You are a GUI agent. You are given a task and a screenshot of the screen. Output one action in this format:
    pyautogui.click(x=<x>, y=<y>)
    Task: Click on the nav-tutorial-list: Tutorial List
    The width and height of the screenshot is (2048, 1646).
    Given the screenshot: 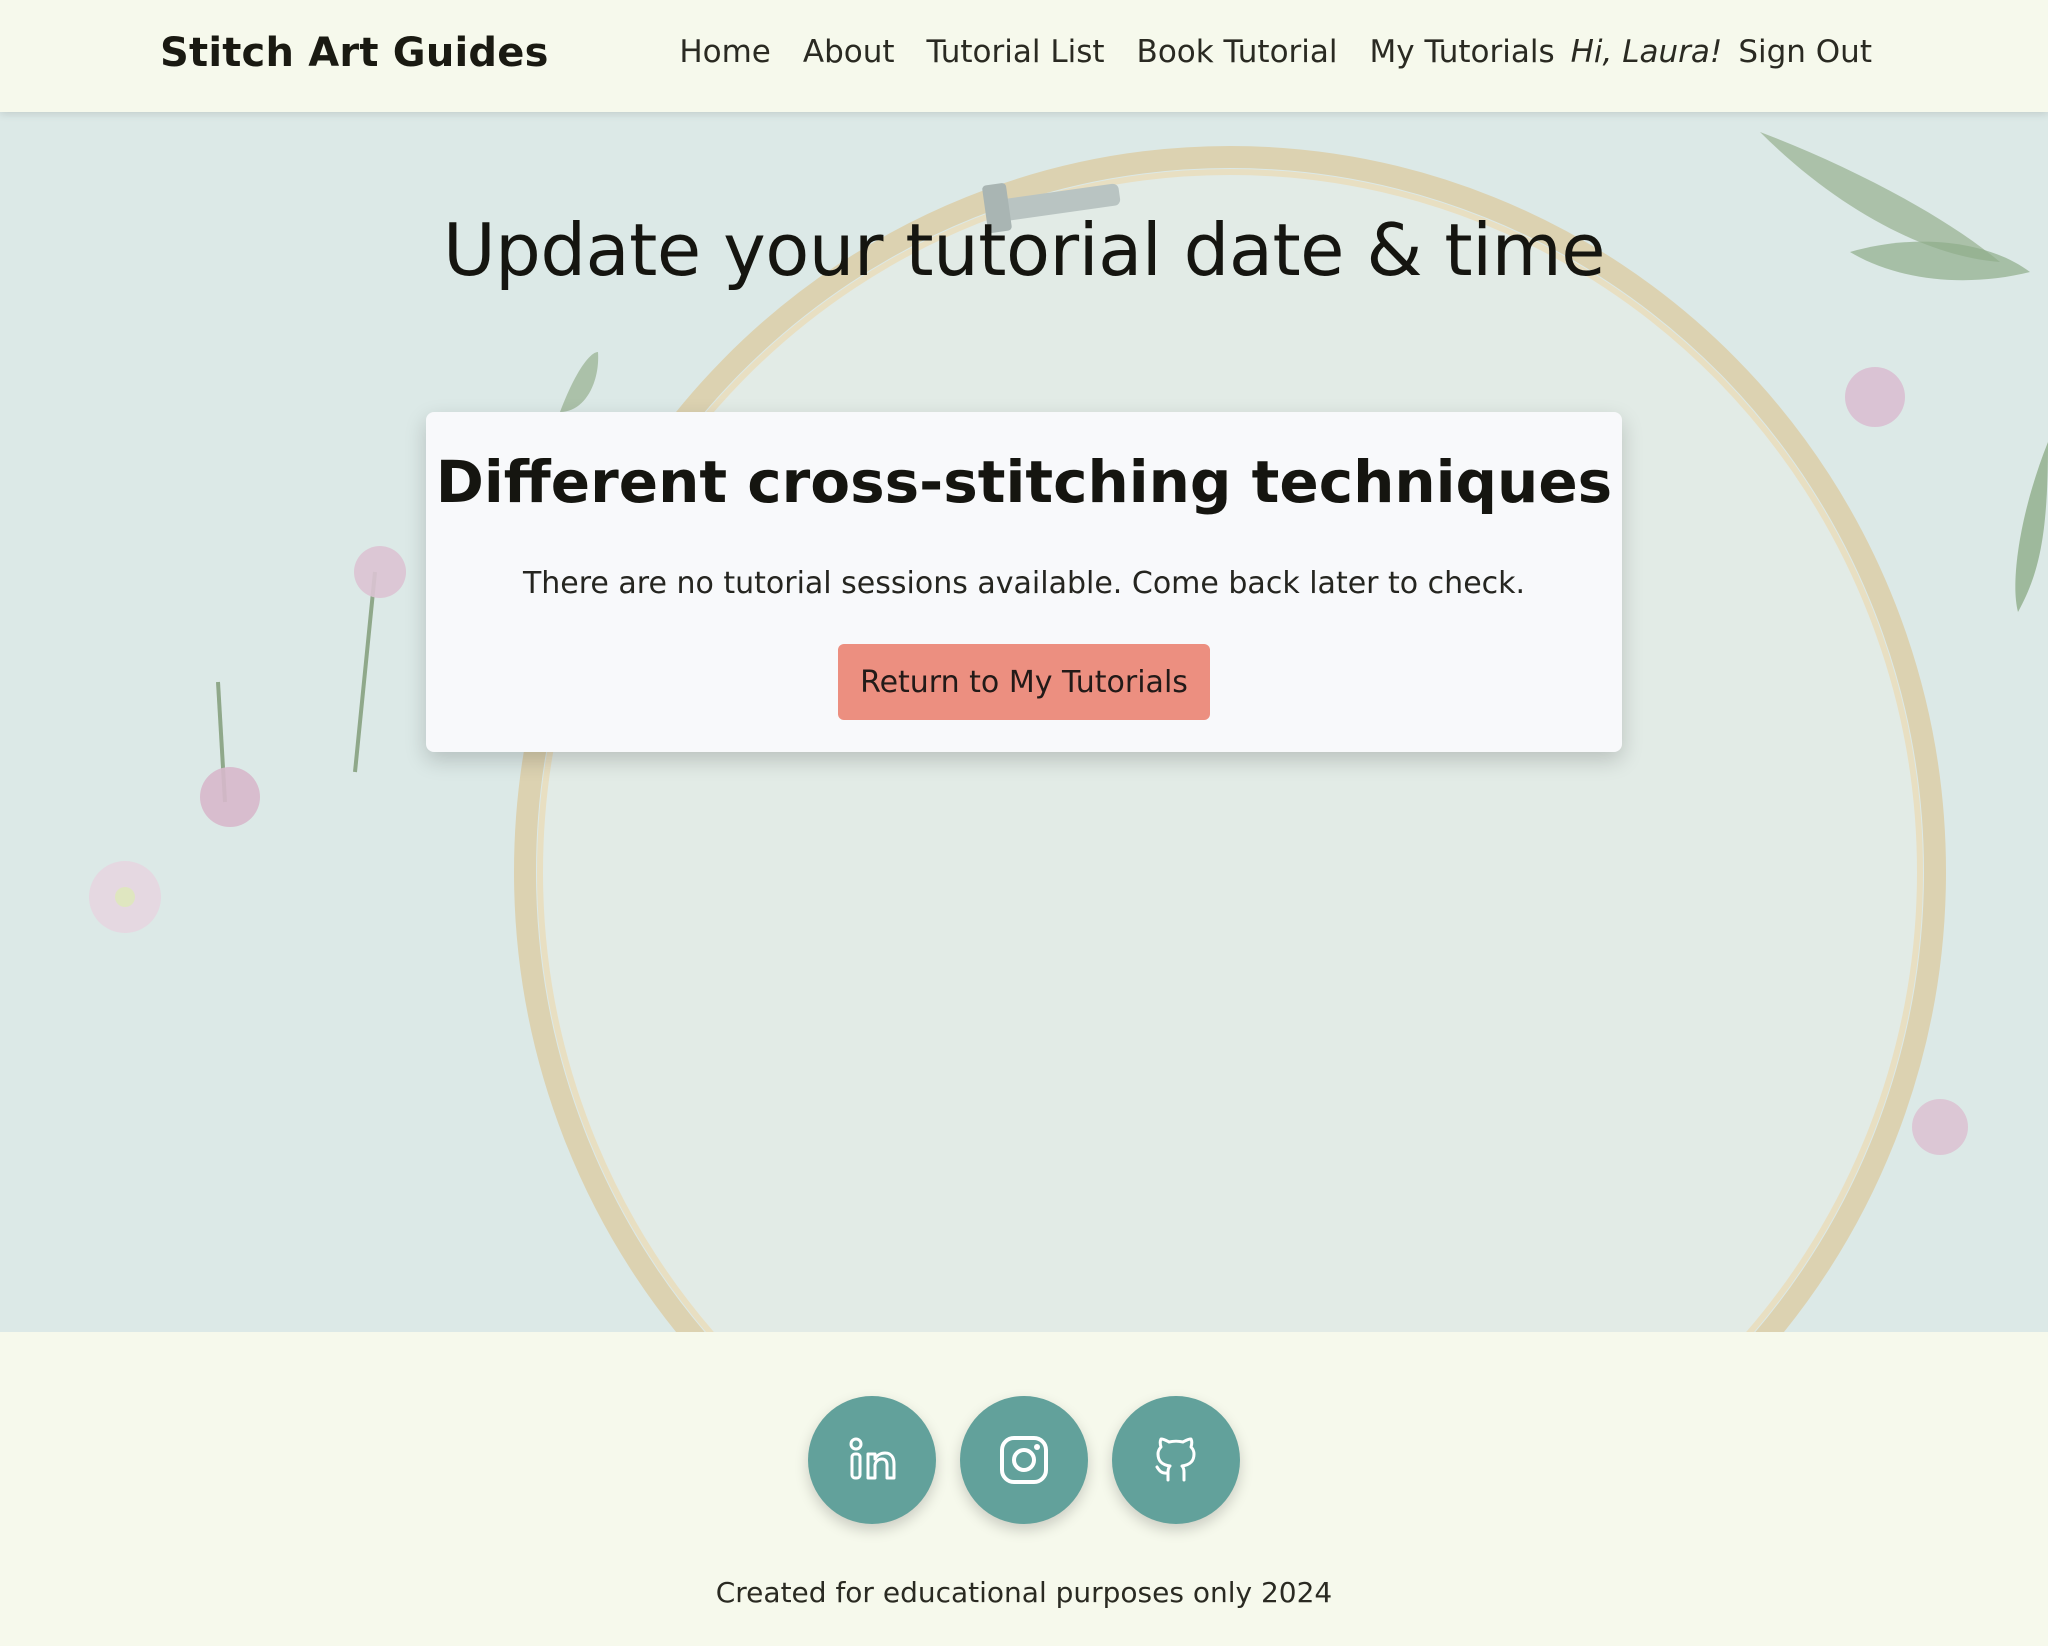 What is the action you would take?
    pyautogui.click(x=1016, y=52)
    